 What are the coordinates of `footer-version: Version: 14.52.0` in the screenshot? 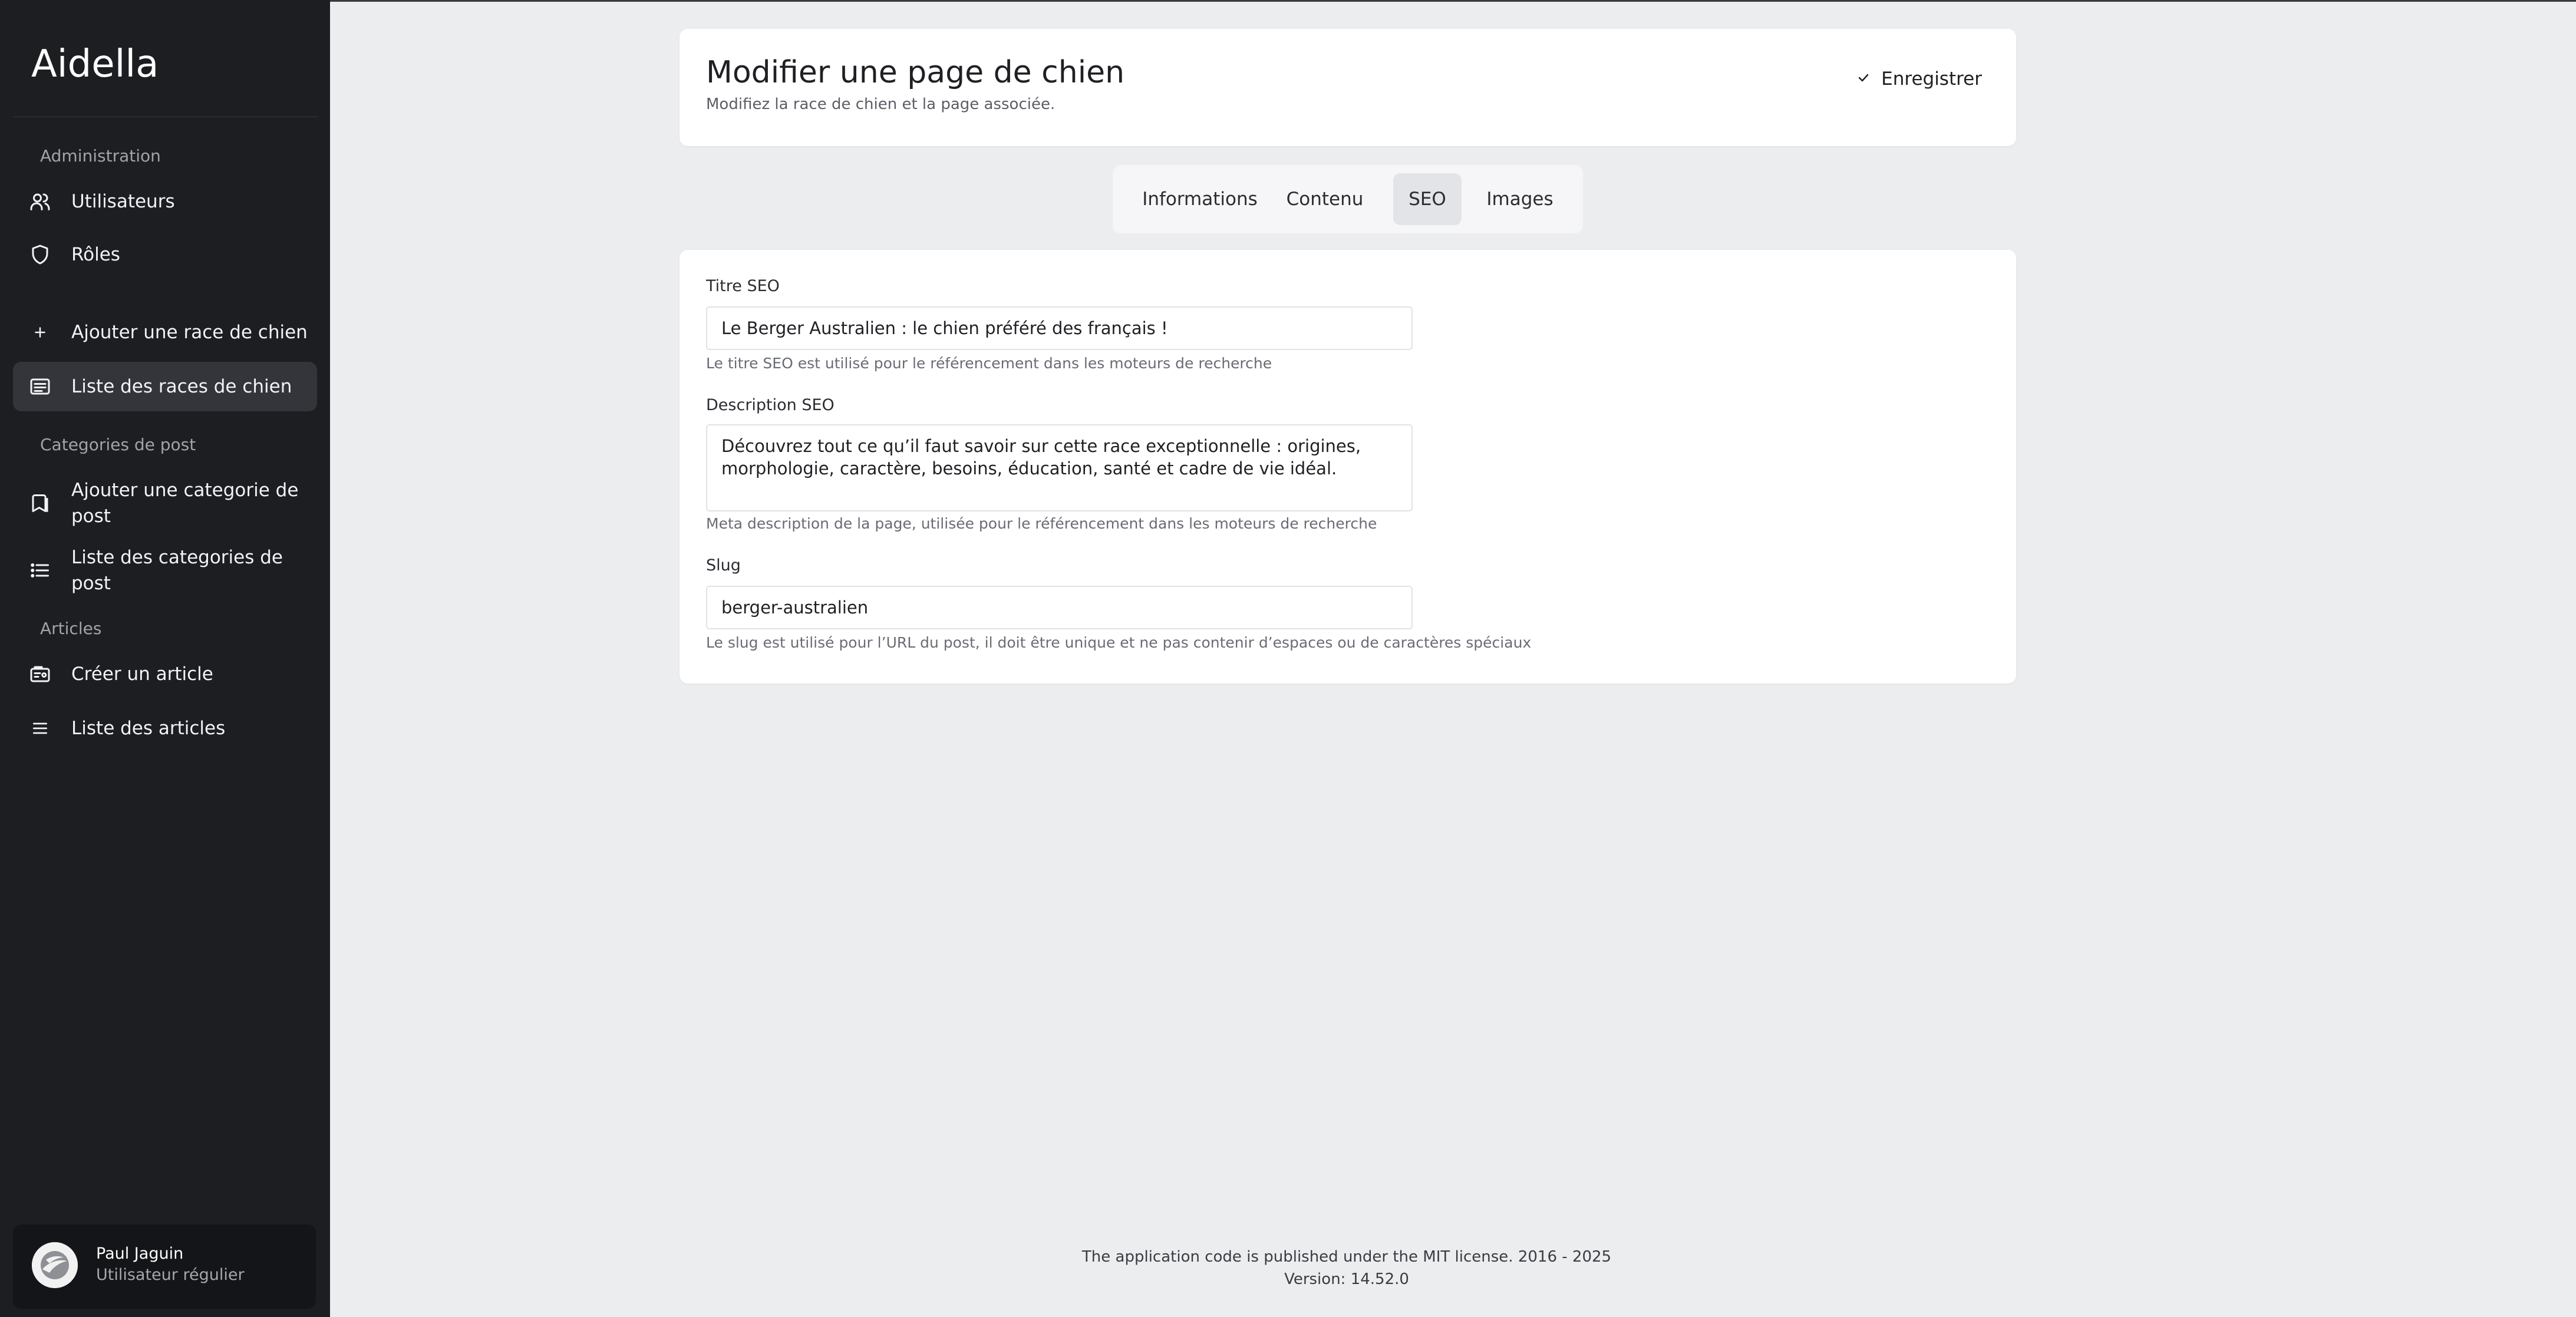 It's located at (1347, 1279).